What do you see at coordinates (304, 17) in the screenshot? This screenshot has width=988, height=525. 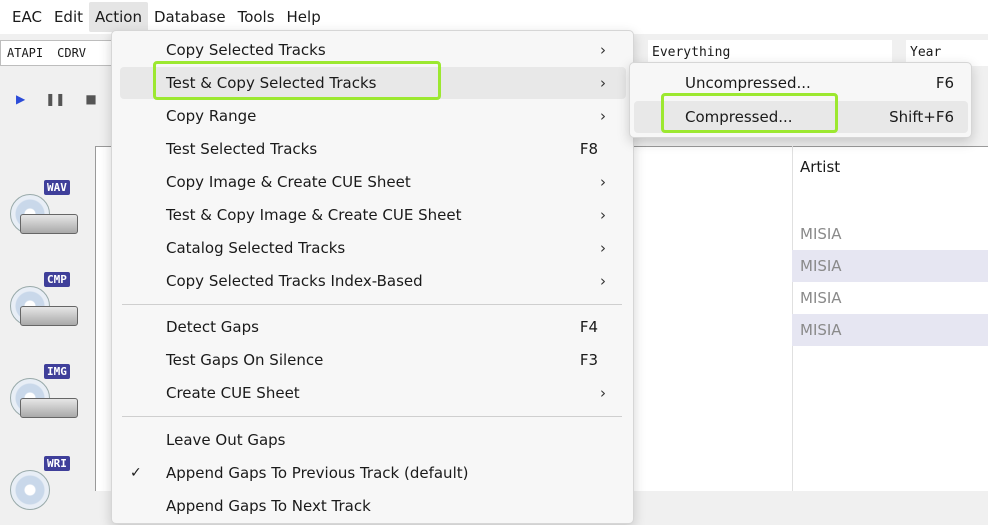 I see `menu-help: Help` at bounding box center [304, 17].